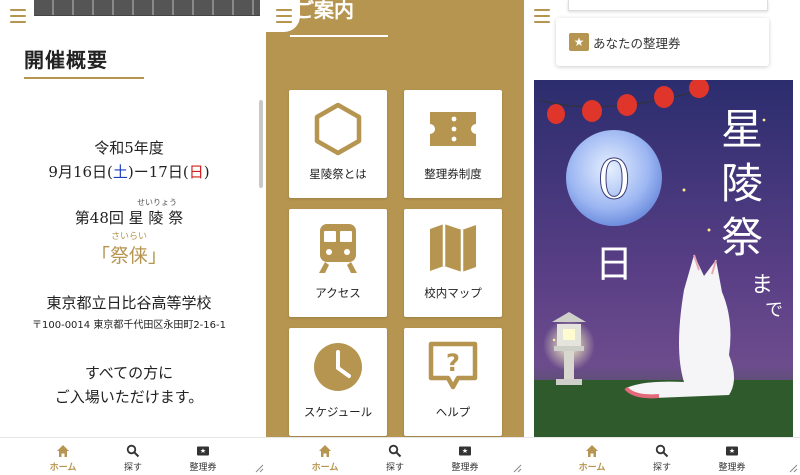 The width and height of the screenshot is (800, 475). I want to click on star-icon: ★, so click(579, 42).